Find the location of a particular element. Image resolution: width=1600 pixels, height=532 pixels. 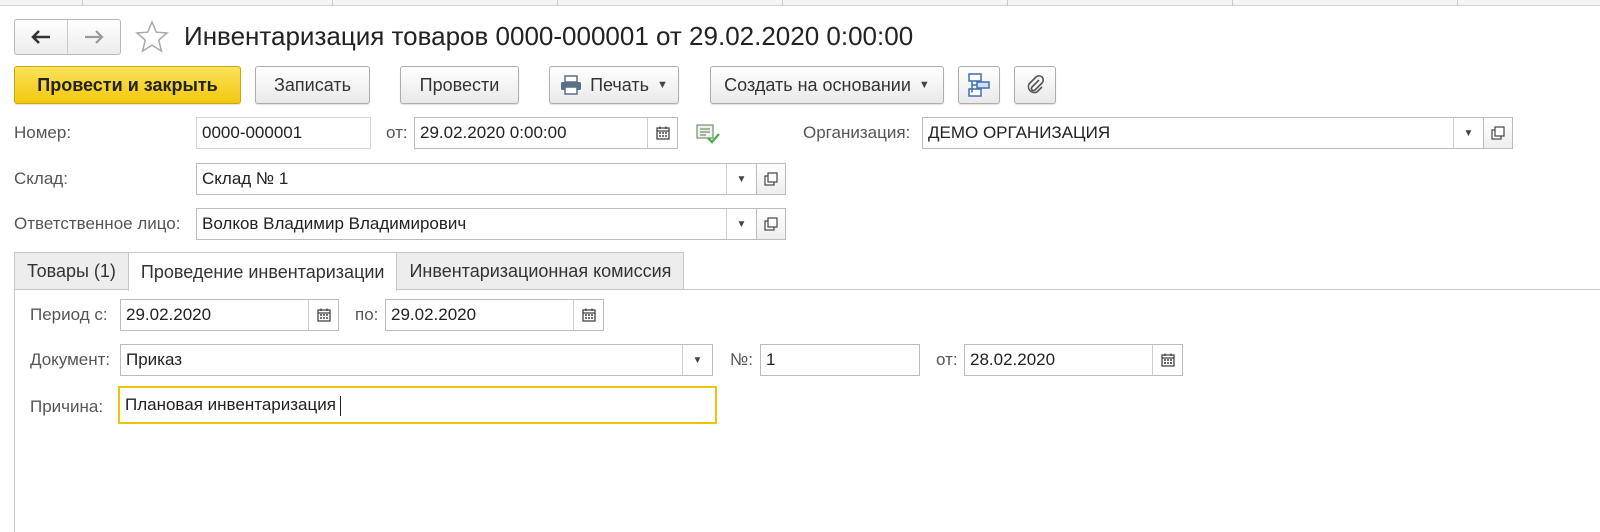

create-based-on-label: Создать на основании is located at coordinates (817, 84).